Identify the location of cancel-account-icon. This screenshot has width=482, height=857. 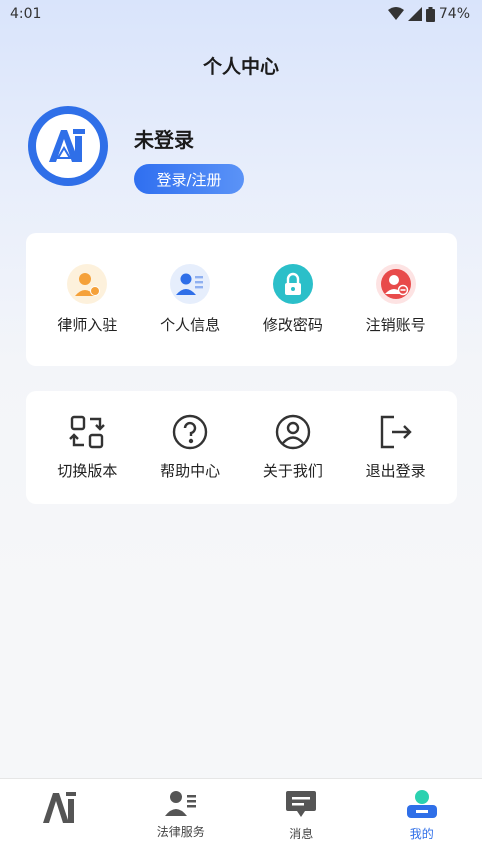
(395, 284).